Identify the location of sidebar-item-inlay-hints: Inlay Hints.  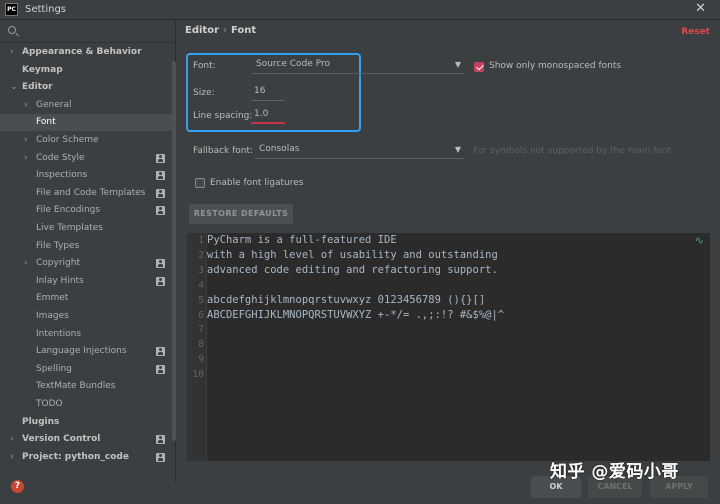
(88, 281).